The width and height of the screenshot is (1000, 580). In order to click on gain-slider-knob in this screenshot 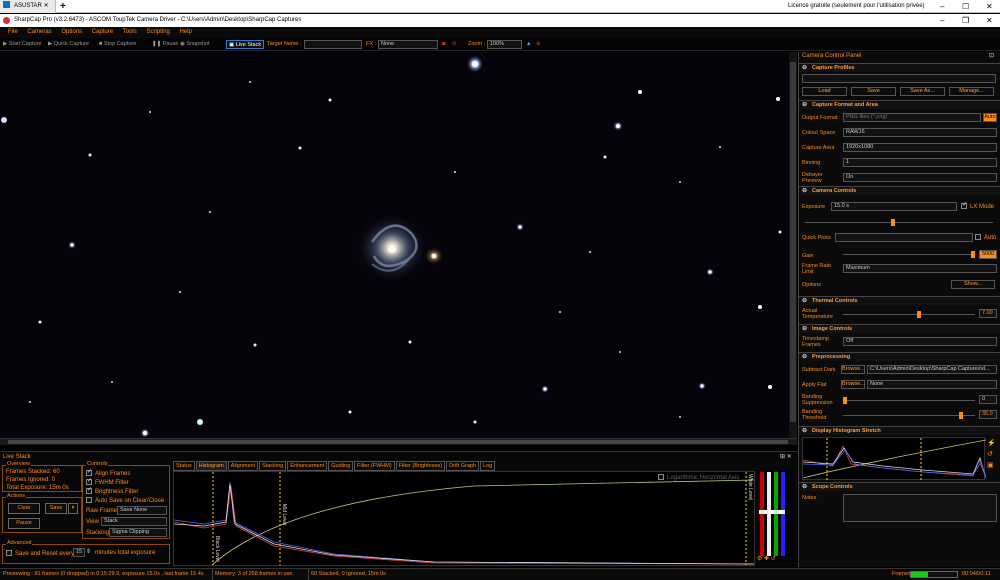, I will do `click(973, 254)`.